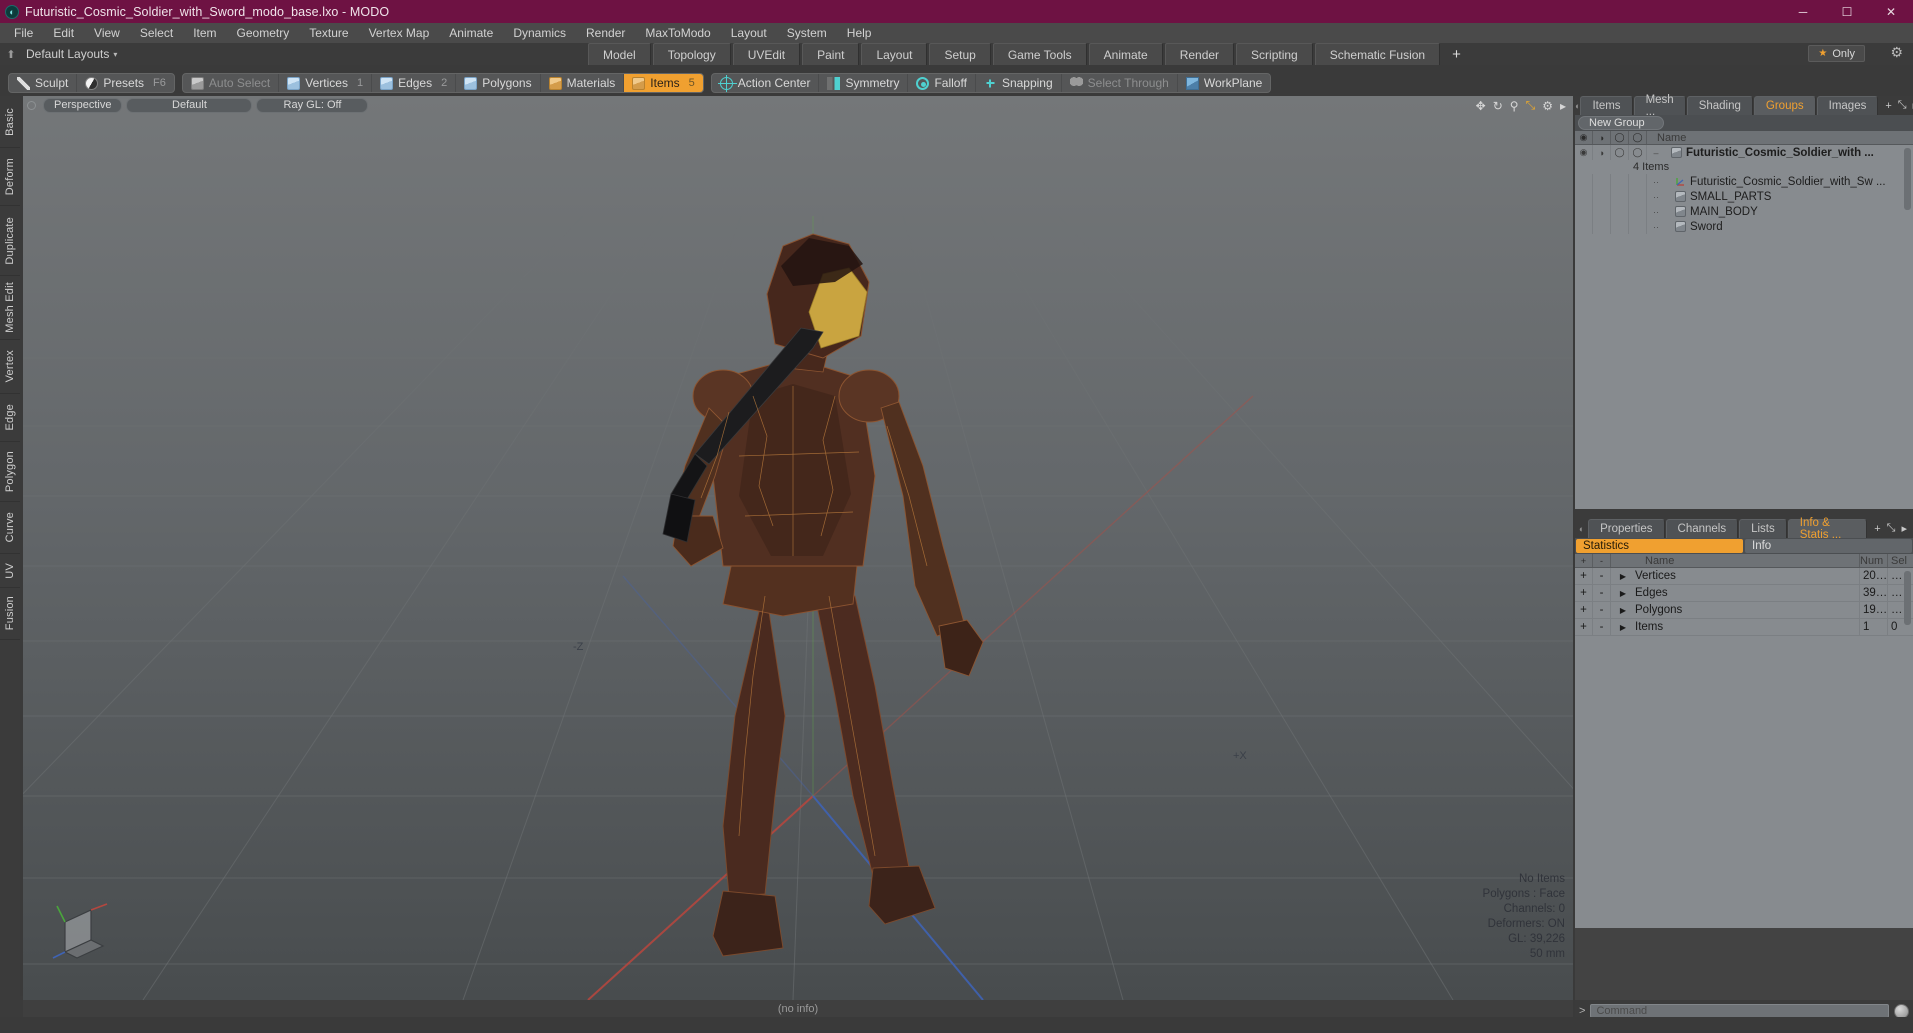 This screenshot has width=1913, height=1033. I want to click on layout-tab-game-tools: Game Tools, so click(1039, 54).